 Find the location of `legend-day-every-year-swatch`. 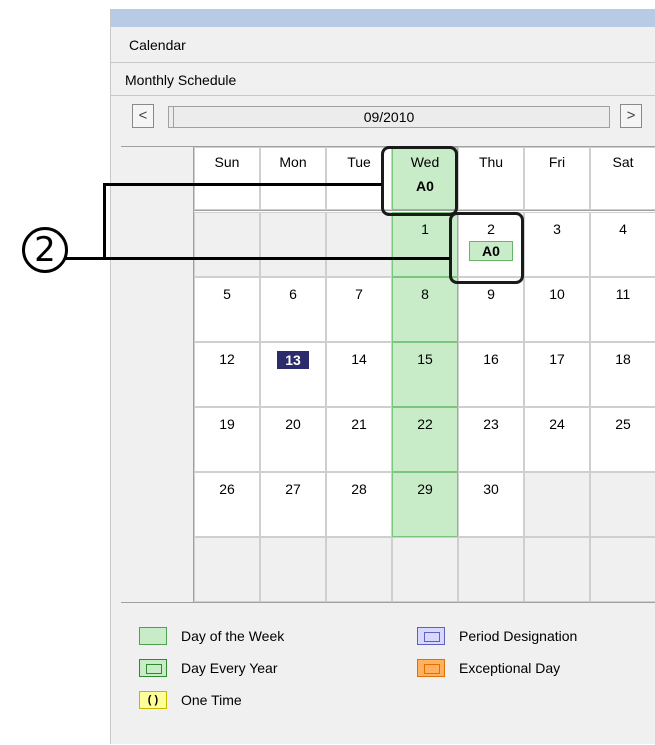

legend-day-every-year-swatch is located at coordinates (153, 668).